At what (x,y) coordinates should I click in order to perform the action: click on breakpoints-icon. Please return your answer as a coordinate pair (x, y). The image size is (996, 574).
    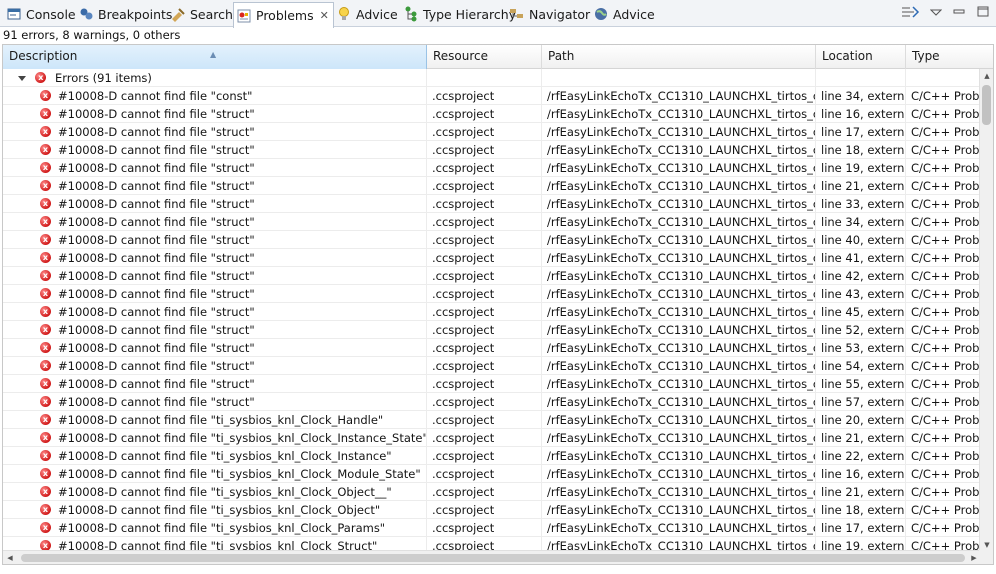
    Looking at the image, I should click on (86, 14).